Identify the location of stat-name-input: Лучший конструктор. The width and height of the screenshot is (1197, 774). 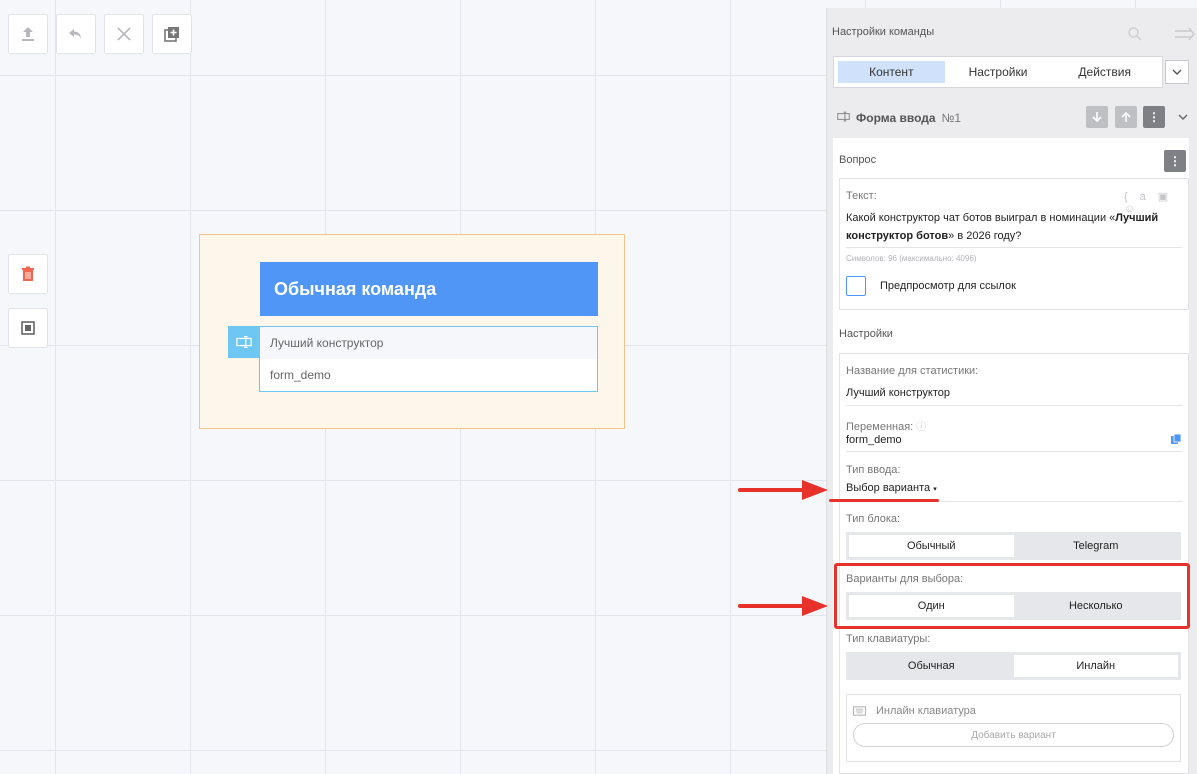
(898, 393).